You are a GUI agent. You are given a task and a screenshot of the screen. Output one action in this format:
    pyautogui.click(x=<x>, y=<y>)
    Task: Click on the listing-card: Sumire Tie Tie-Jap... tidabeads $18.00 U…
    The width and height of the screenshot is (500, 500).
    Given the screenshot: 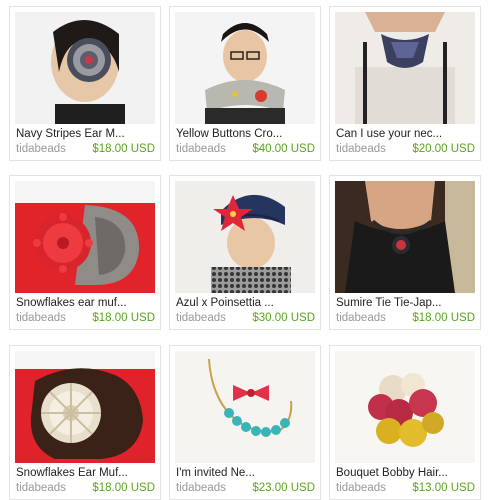 What is the action you would take?
    pyautogui.click(x=405, y=252)
    